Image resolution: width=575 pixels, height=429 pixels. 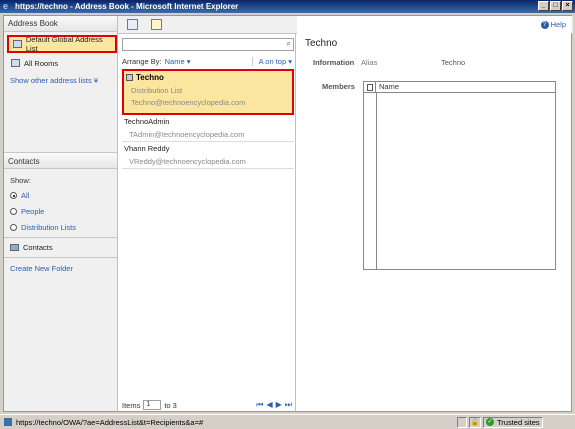 What do you see at coordinates (369, 62) in the screenshot?
I see `alias-label: Alias` at bounding box center [369, 62].